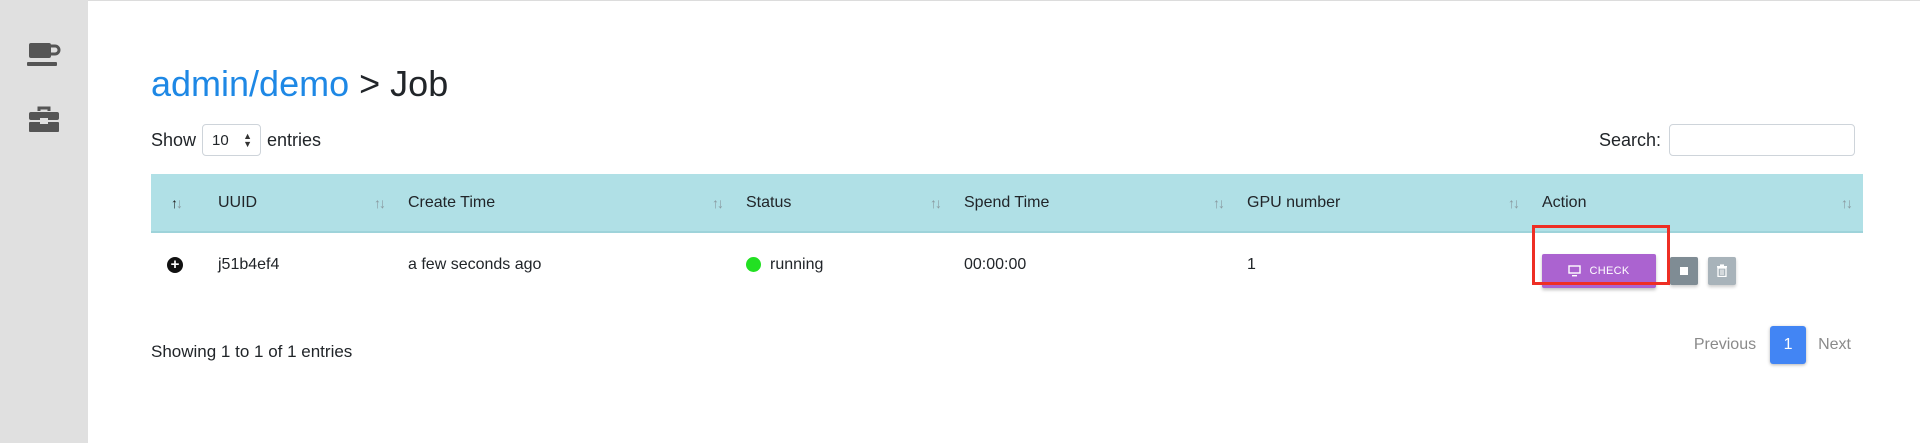 The width and height of the screenshot is (1920, 443). What do you see at coordinates (565, 203) in the screenshot?
I see `column-header-create-time: Create Time ↑↓` at bounding box center [565, 203].